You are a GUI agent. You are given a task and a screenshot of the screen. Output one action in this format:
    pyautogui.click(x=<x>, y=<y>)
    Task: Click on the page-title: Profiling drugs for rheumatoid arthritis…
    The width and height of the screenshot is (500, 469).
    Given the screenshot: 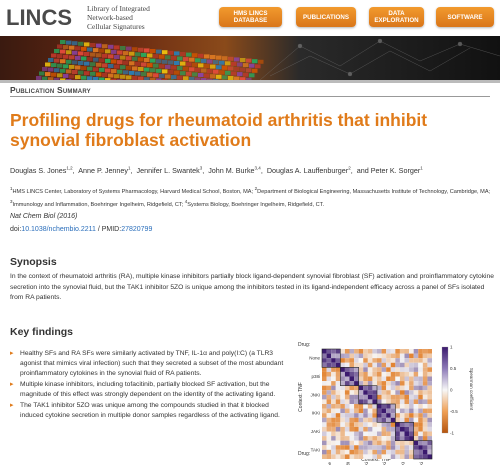 What is the action you would take?
    pyautogui.click(x=219, y=130)
    